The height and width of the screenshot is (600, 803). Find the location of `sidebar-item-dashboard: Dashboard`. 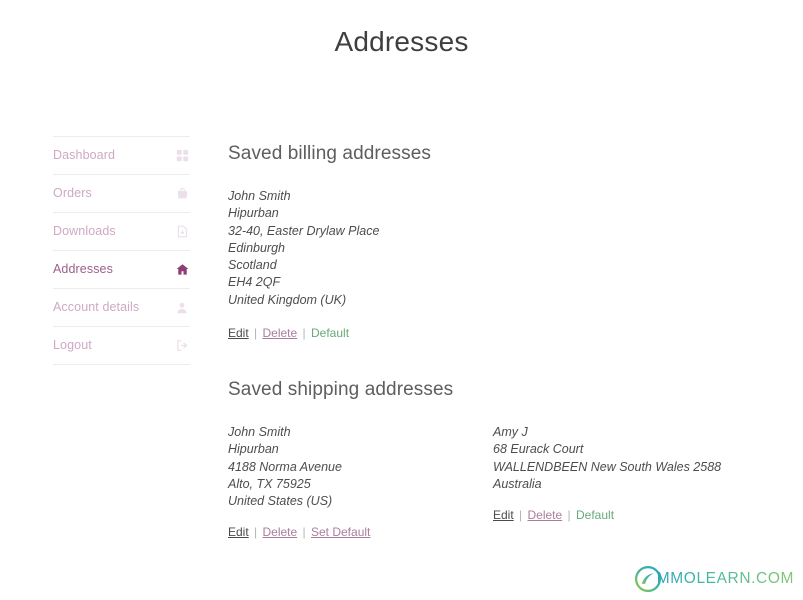

sidebar-item-dashboard: Dashboard is located at coordinates (121, 156).